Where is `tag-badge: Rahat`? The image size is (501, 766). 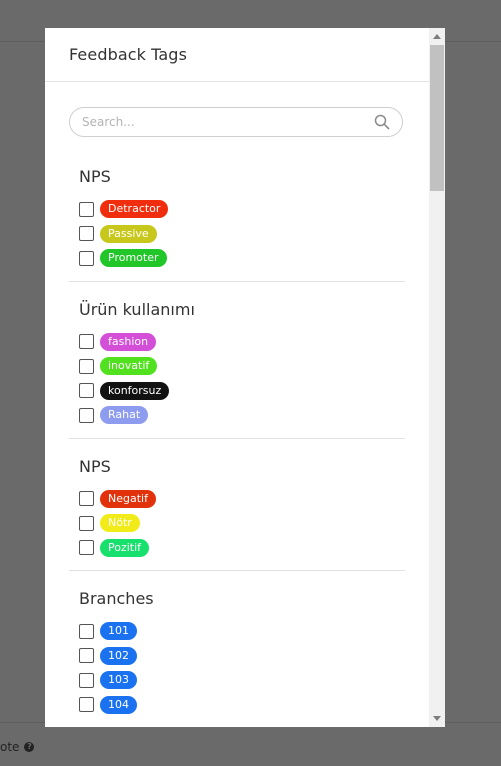
tag-badge: Rahat is located at coordinates (124, 415).